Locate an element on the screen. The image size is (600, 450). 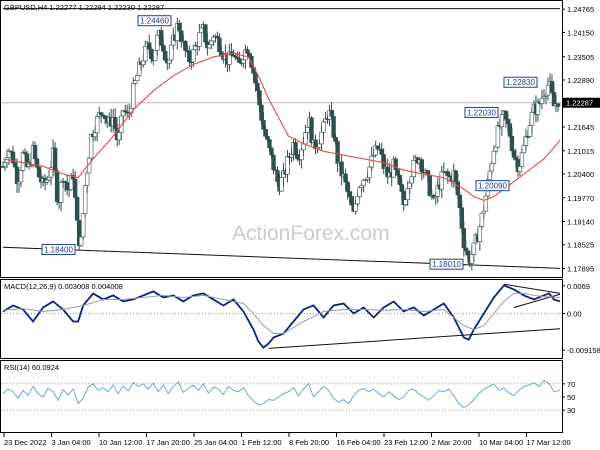
y-tick-label: 1.18525 is located at coordinates (580, 245).